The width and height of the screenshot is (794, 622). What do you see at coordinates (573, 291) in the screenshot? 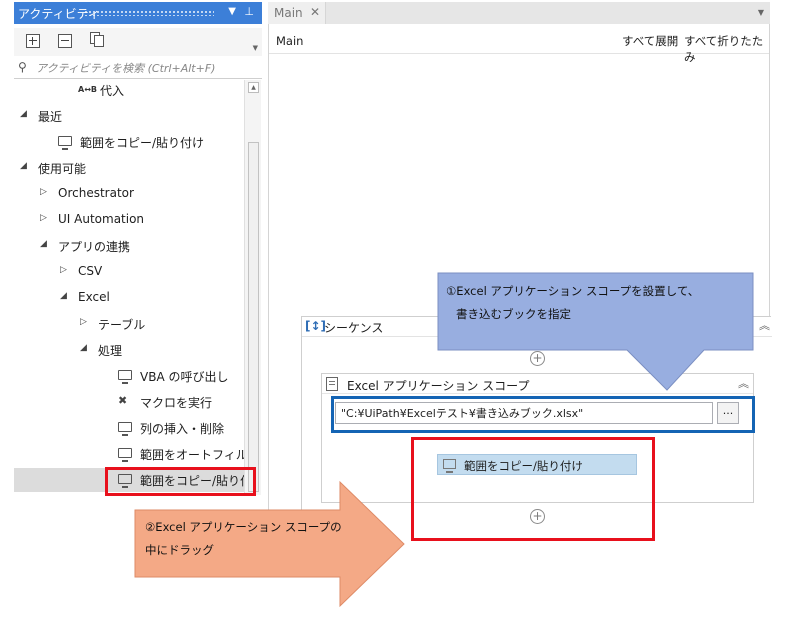
I see `callout-1-line1: ①Excel アプリケーション スコープを設置して、` at bounding box center [573, 291].